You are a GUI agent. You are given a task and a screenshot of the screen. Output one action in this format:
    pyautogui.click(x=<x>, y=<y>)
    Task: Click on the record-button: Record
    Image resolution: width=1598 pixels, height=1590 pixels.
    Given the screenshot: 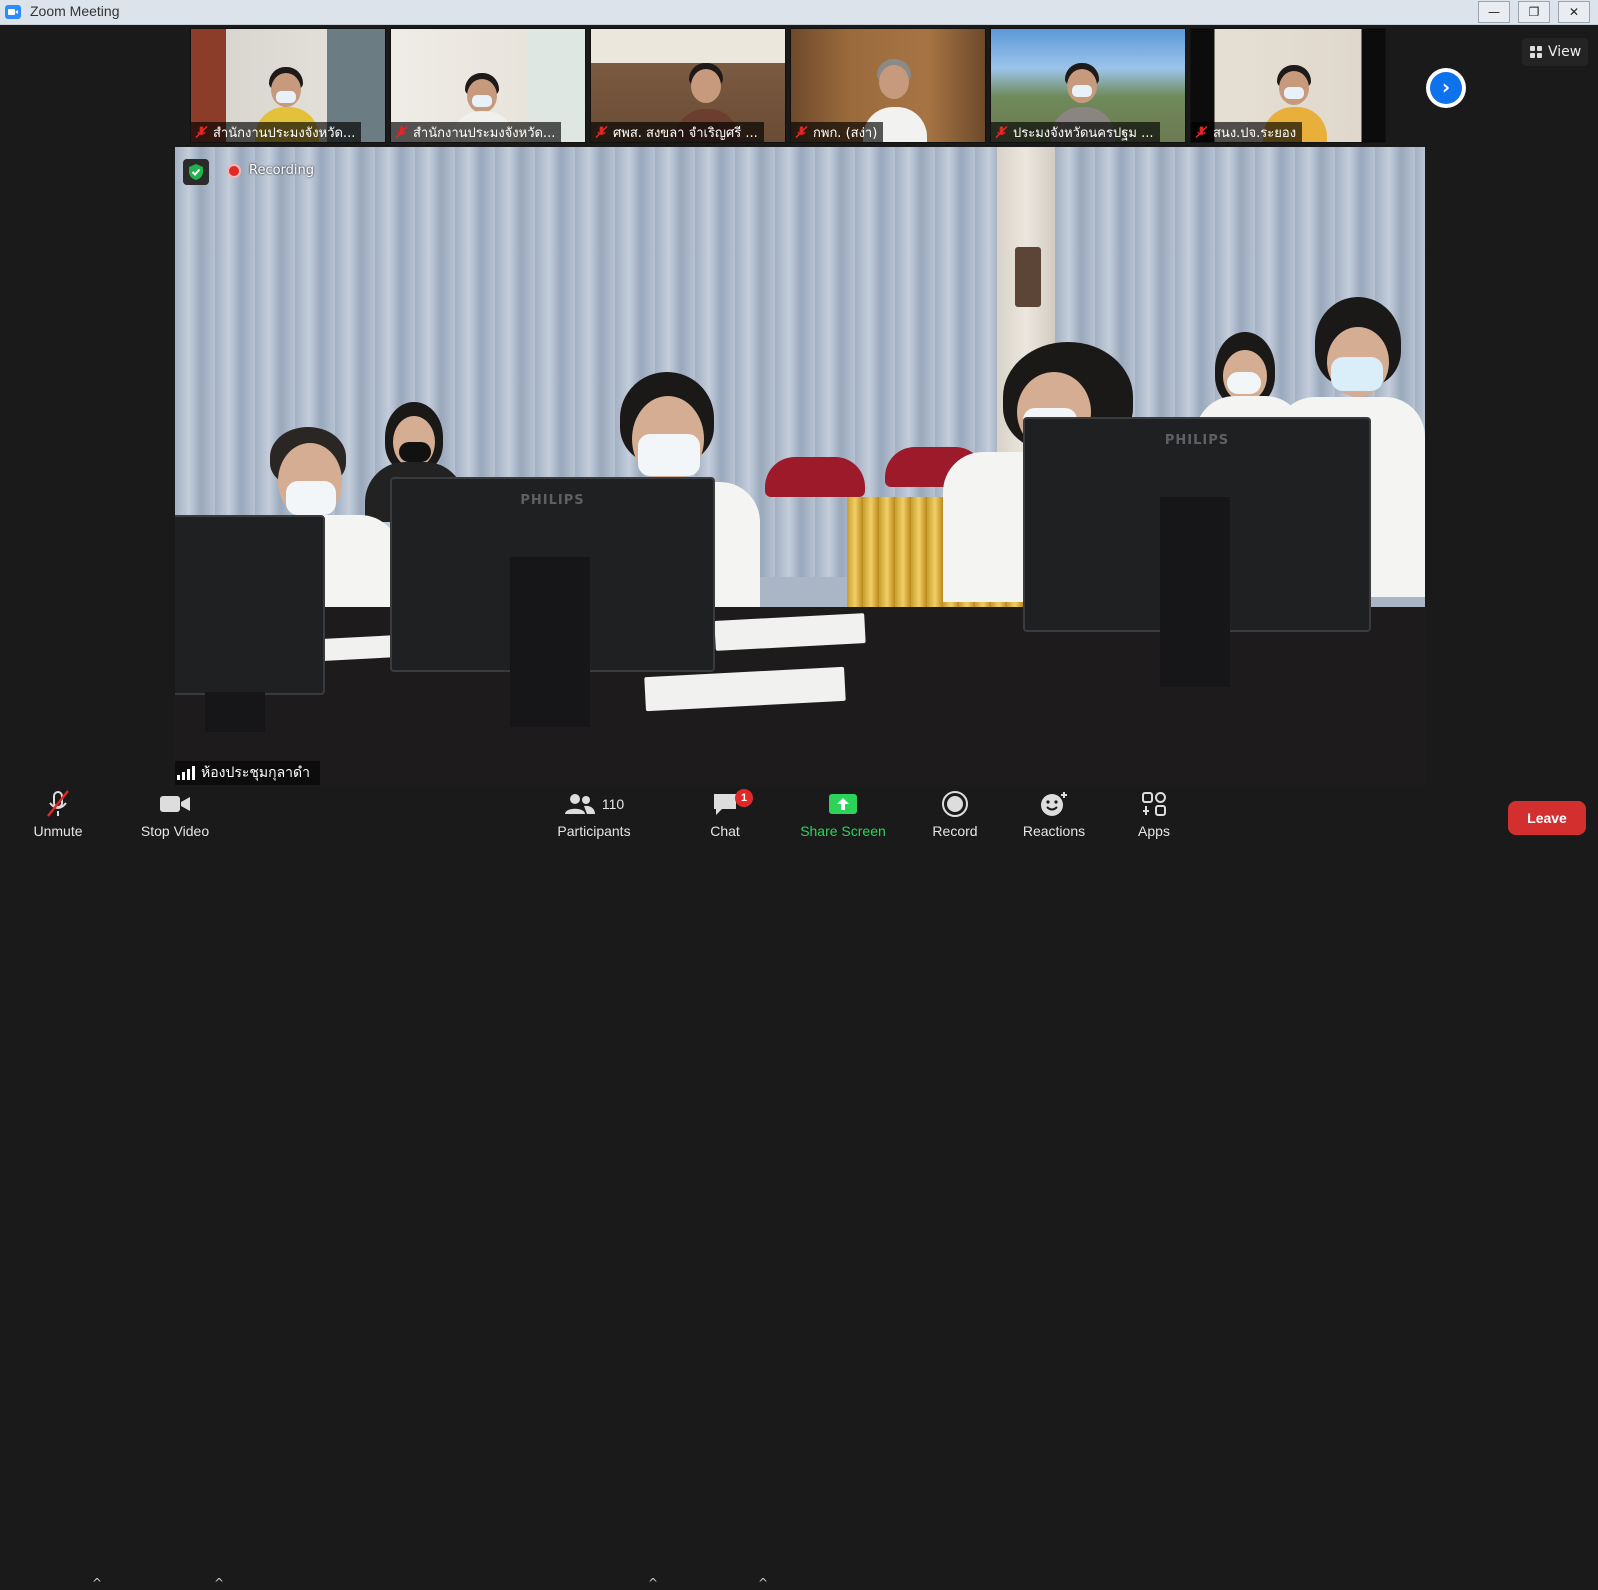 What is the action you would take?
    pyautogui.click(x=955, y=816)
    